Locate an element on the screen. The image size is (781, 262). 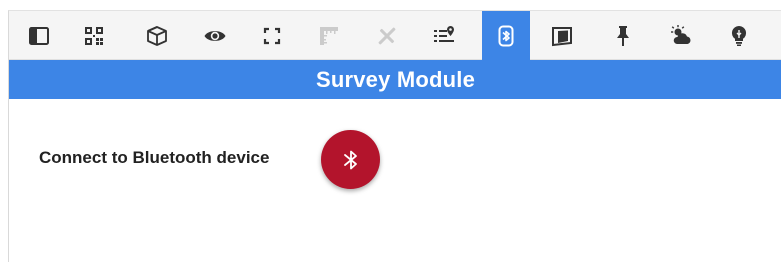
toolbar-button-fullscreen is located at coordinates (272, 35).